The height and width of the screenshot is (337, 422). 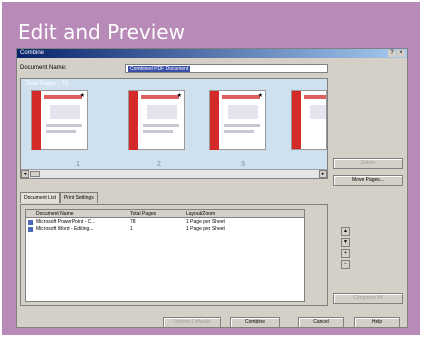 I want to click on delete-button: Delete, so click(x=368, y=163).